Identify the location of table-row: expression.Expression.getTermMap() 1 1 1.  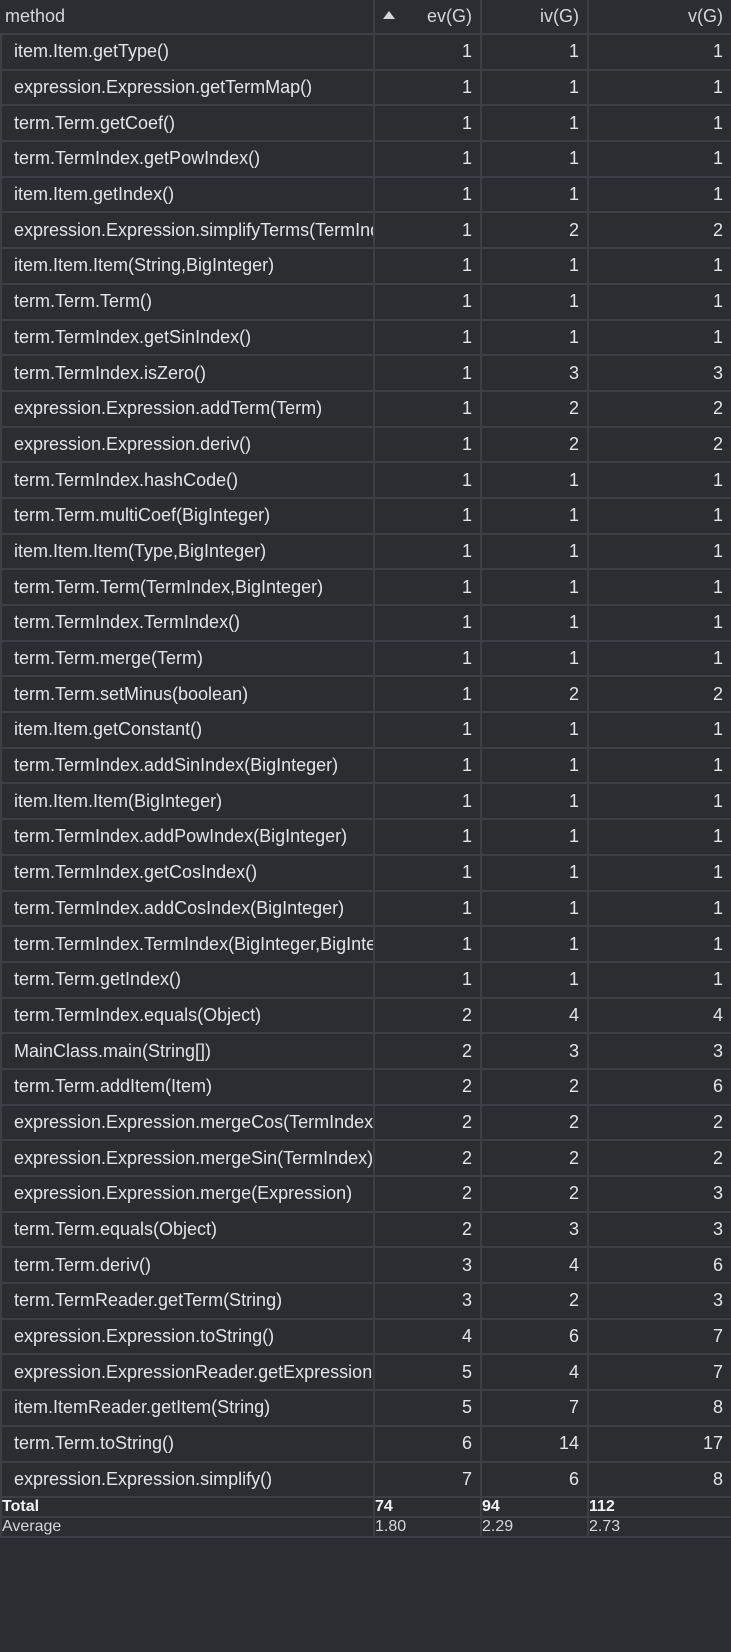
(365, 87).